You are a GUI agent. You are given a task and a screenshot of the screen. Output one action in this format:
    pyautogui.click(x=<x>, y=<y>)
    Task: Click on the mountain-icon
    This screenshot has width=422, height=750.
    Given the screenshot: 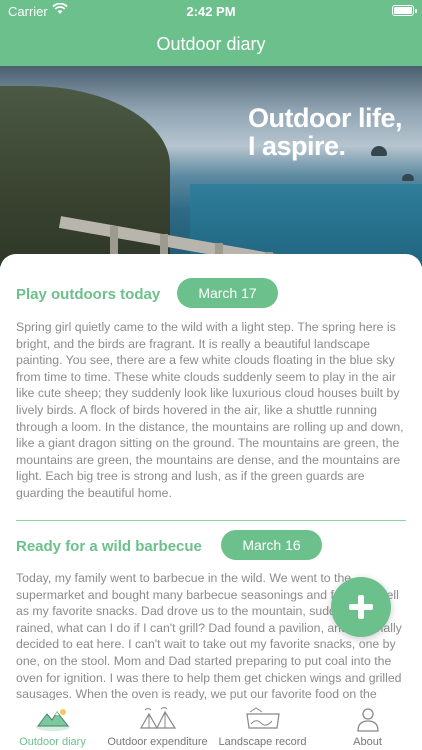 What is the action you would take?
    pyautogui.click(x=53, y=721)
    